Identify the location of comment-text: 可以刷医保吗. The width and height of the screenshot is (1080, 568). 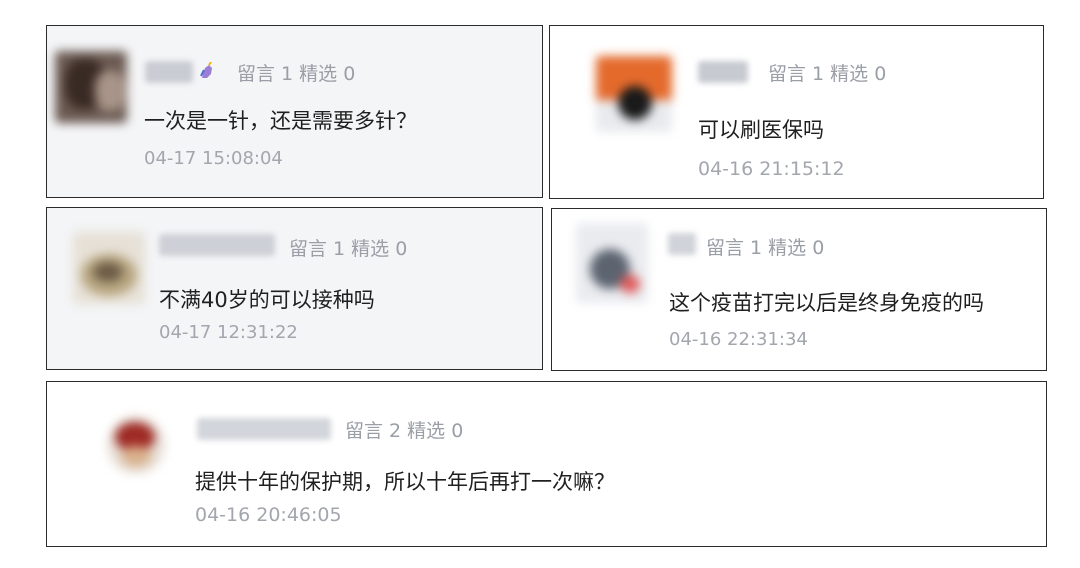
(761, 130).